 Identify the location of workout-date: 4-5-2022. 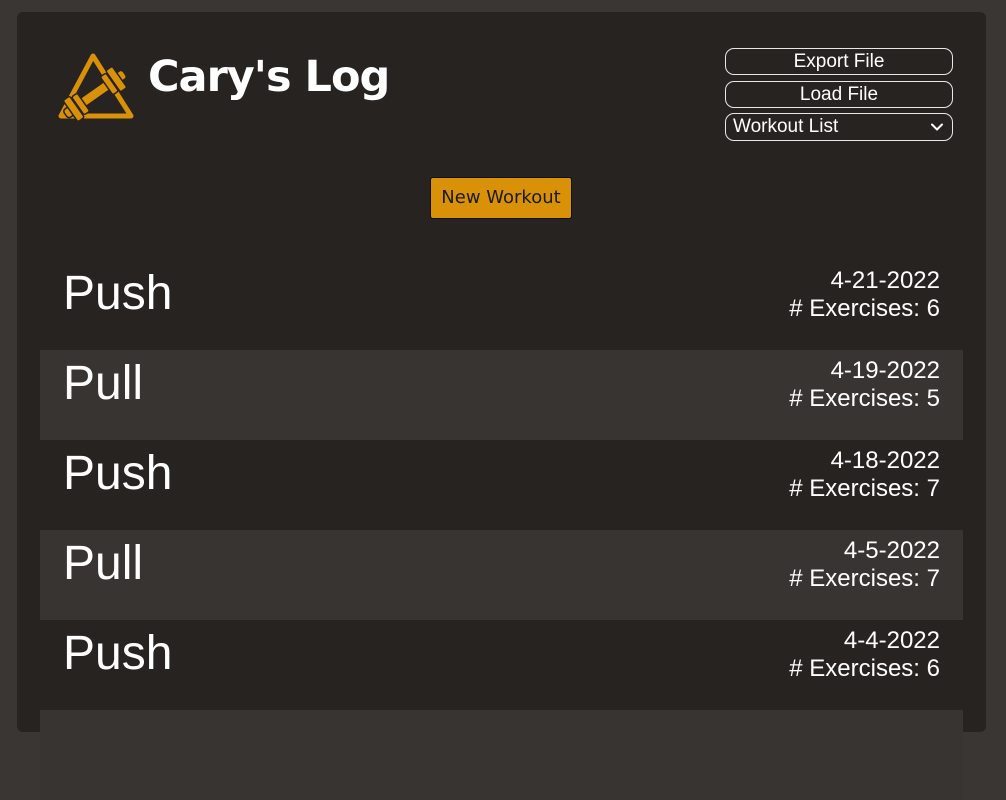
(891, 550).